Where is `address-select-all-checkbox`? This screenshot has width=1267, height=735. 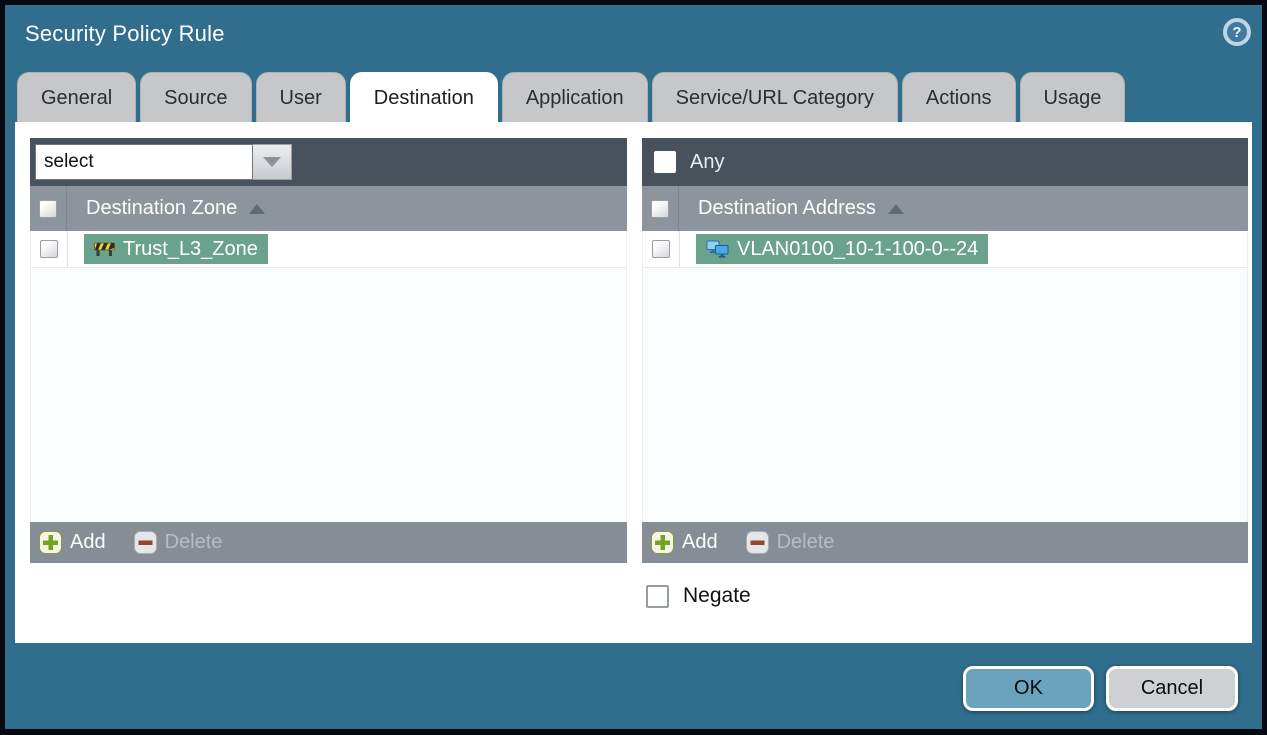 address-select-all-checkbox is located at coordinates (660, 208).